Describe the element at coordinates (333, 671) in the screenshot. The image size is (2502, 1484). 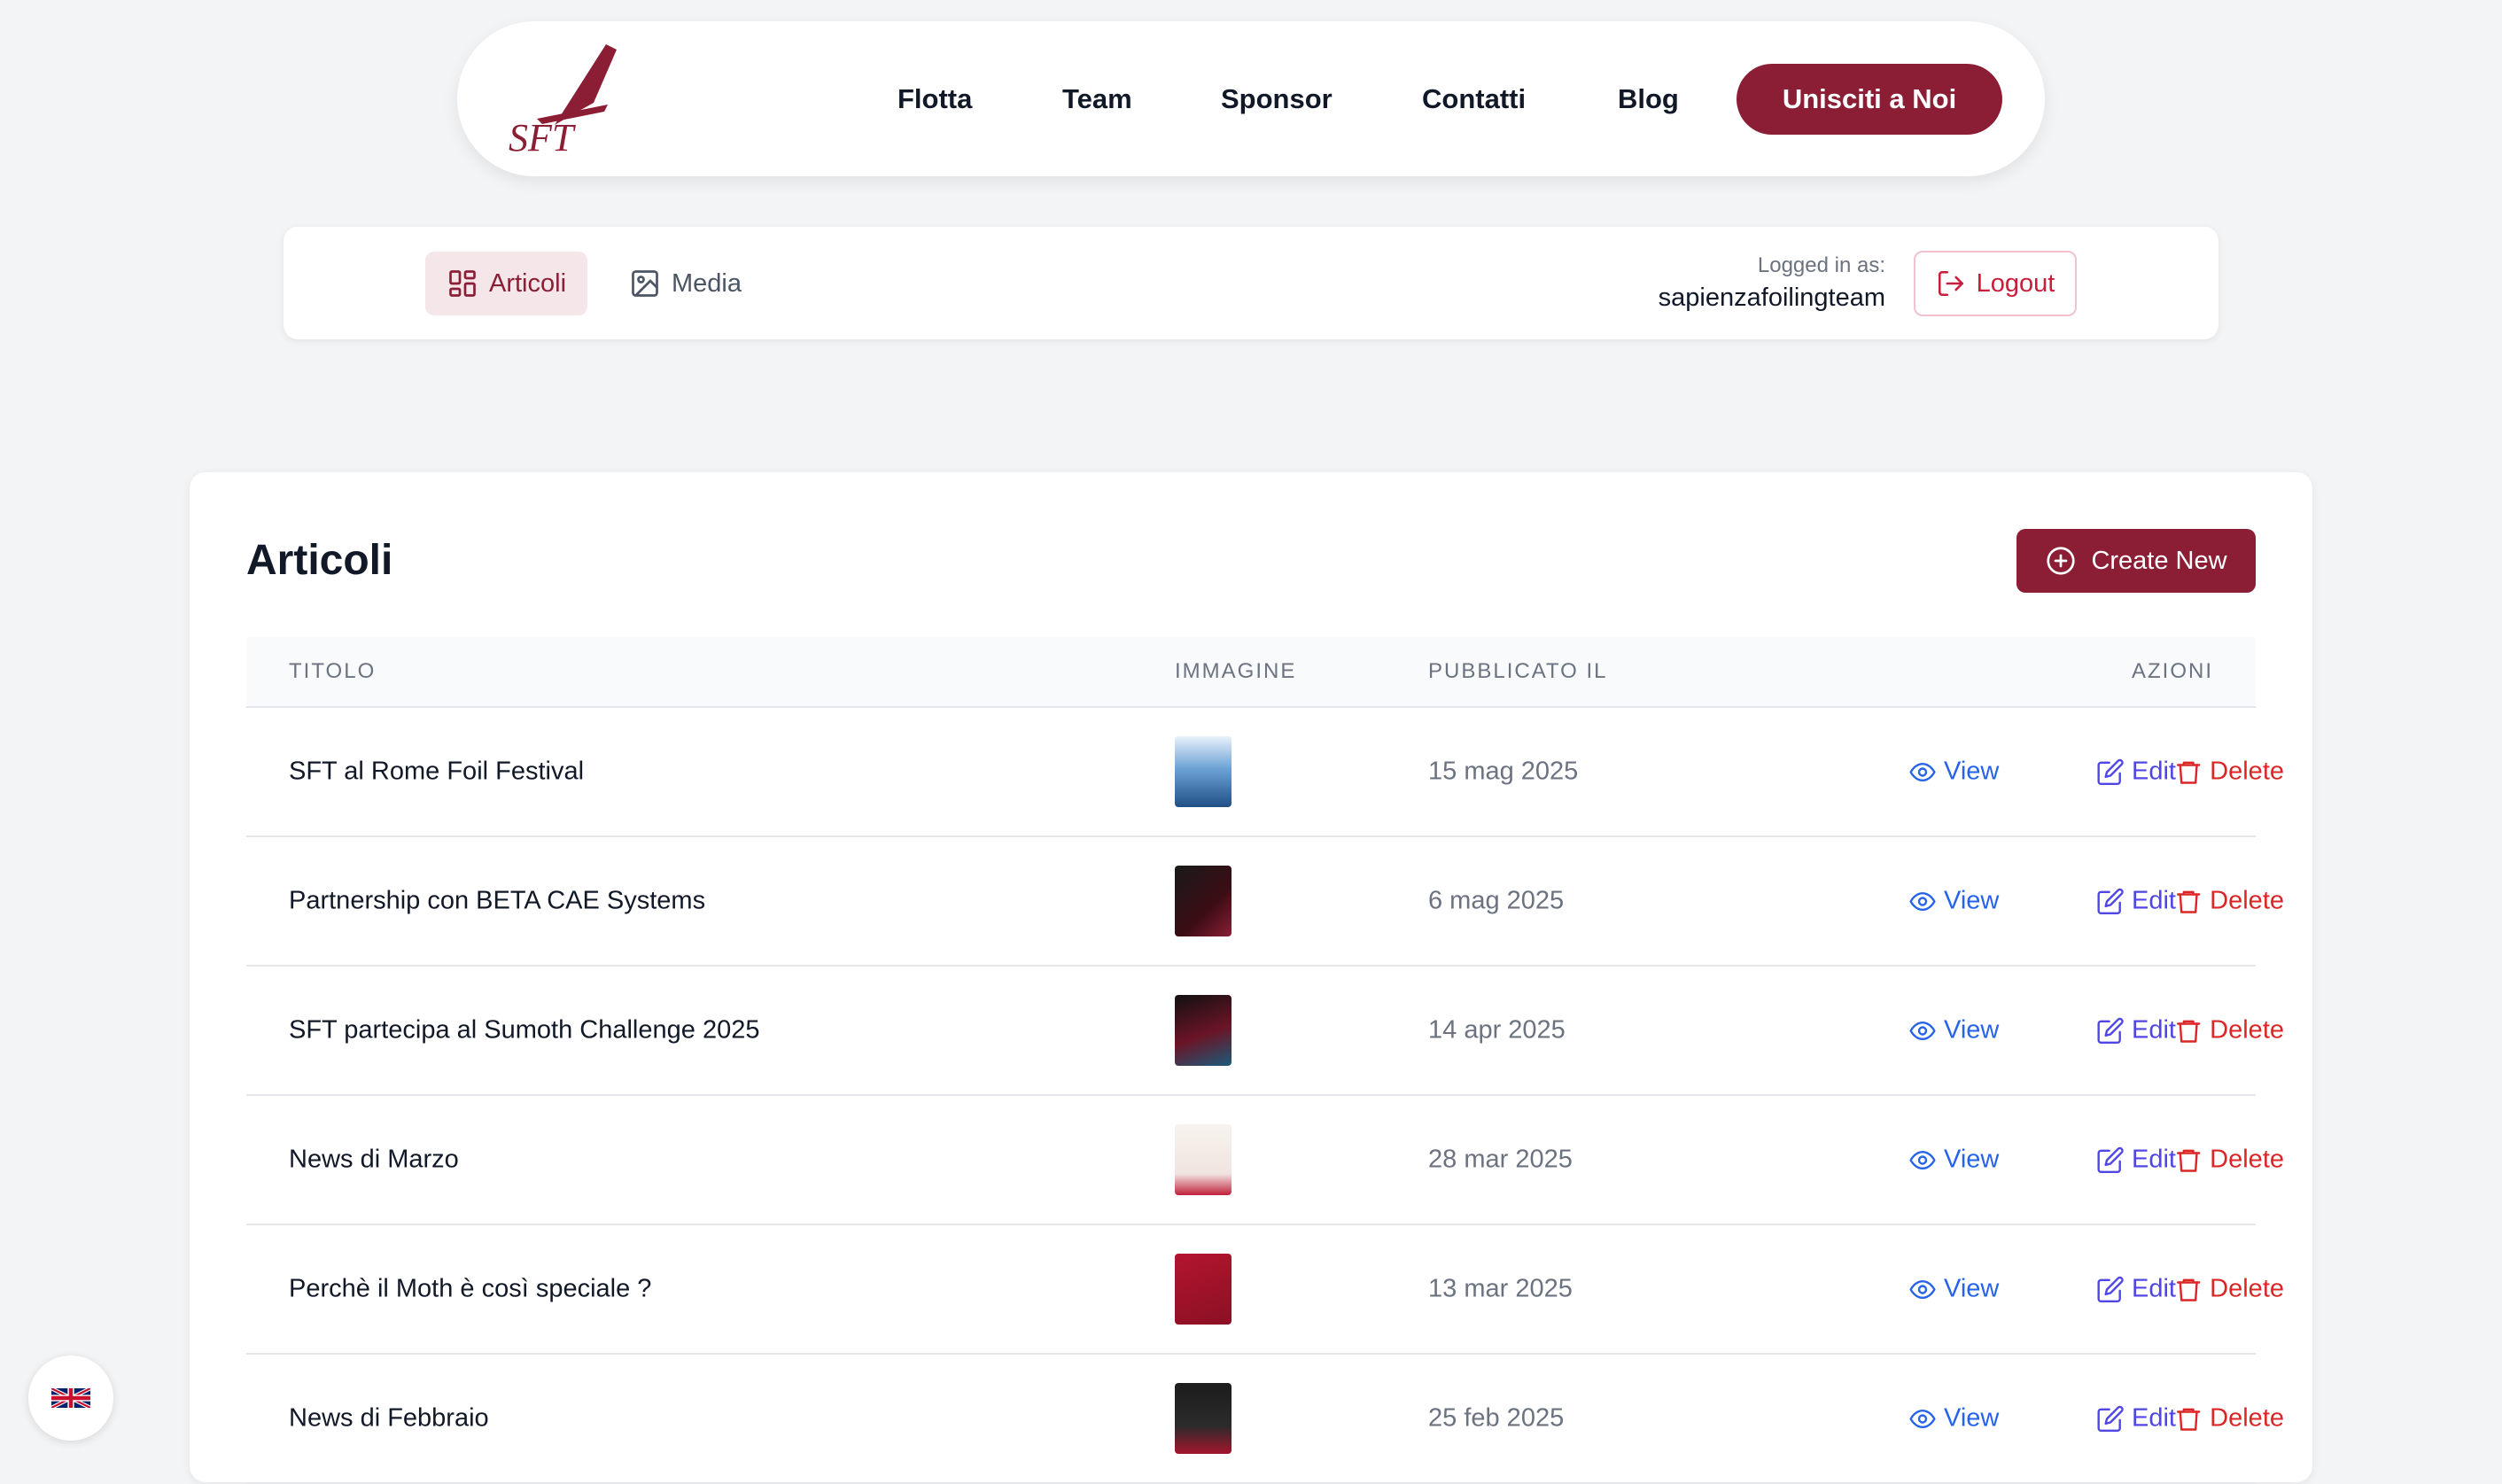
I see `column-header-titolo: TITOLO` at that location.